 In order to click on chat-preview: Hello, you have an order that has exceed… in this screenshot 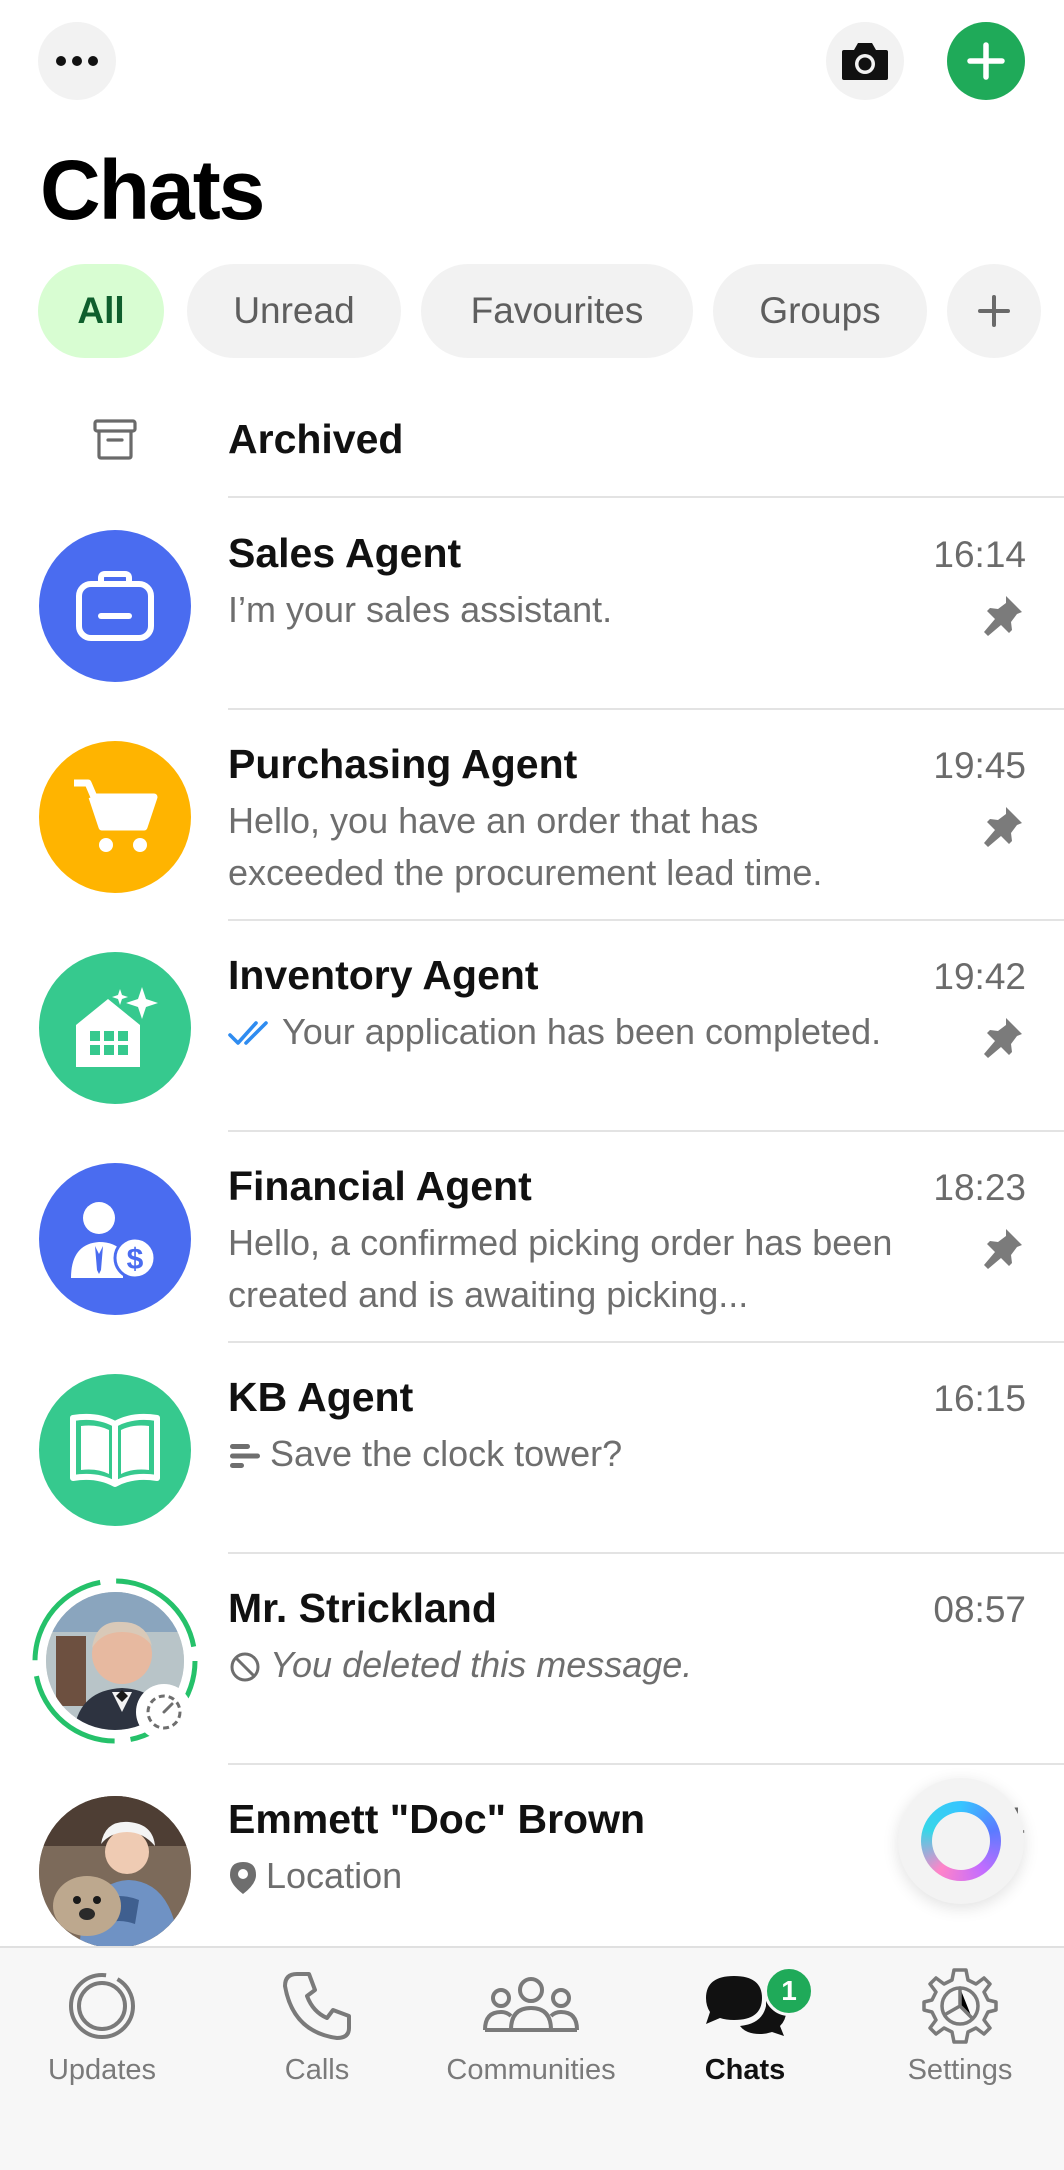, I will do `click(525, 846)`.